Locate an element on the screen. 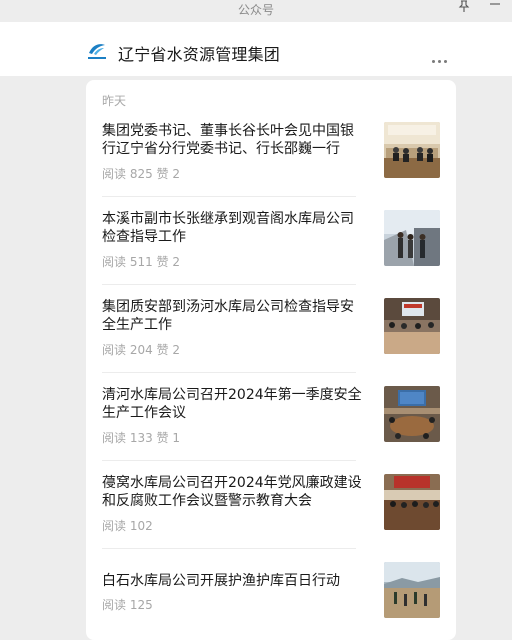  article-stats: 阅读 204 赞 2 is located at coordinates (141, 349).